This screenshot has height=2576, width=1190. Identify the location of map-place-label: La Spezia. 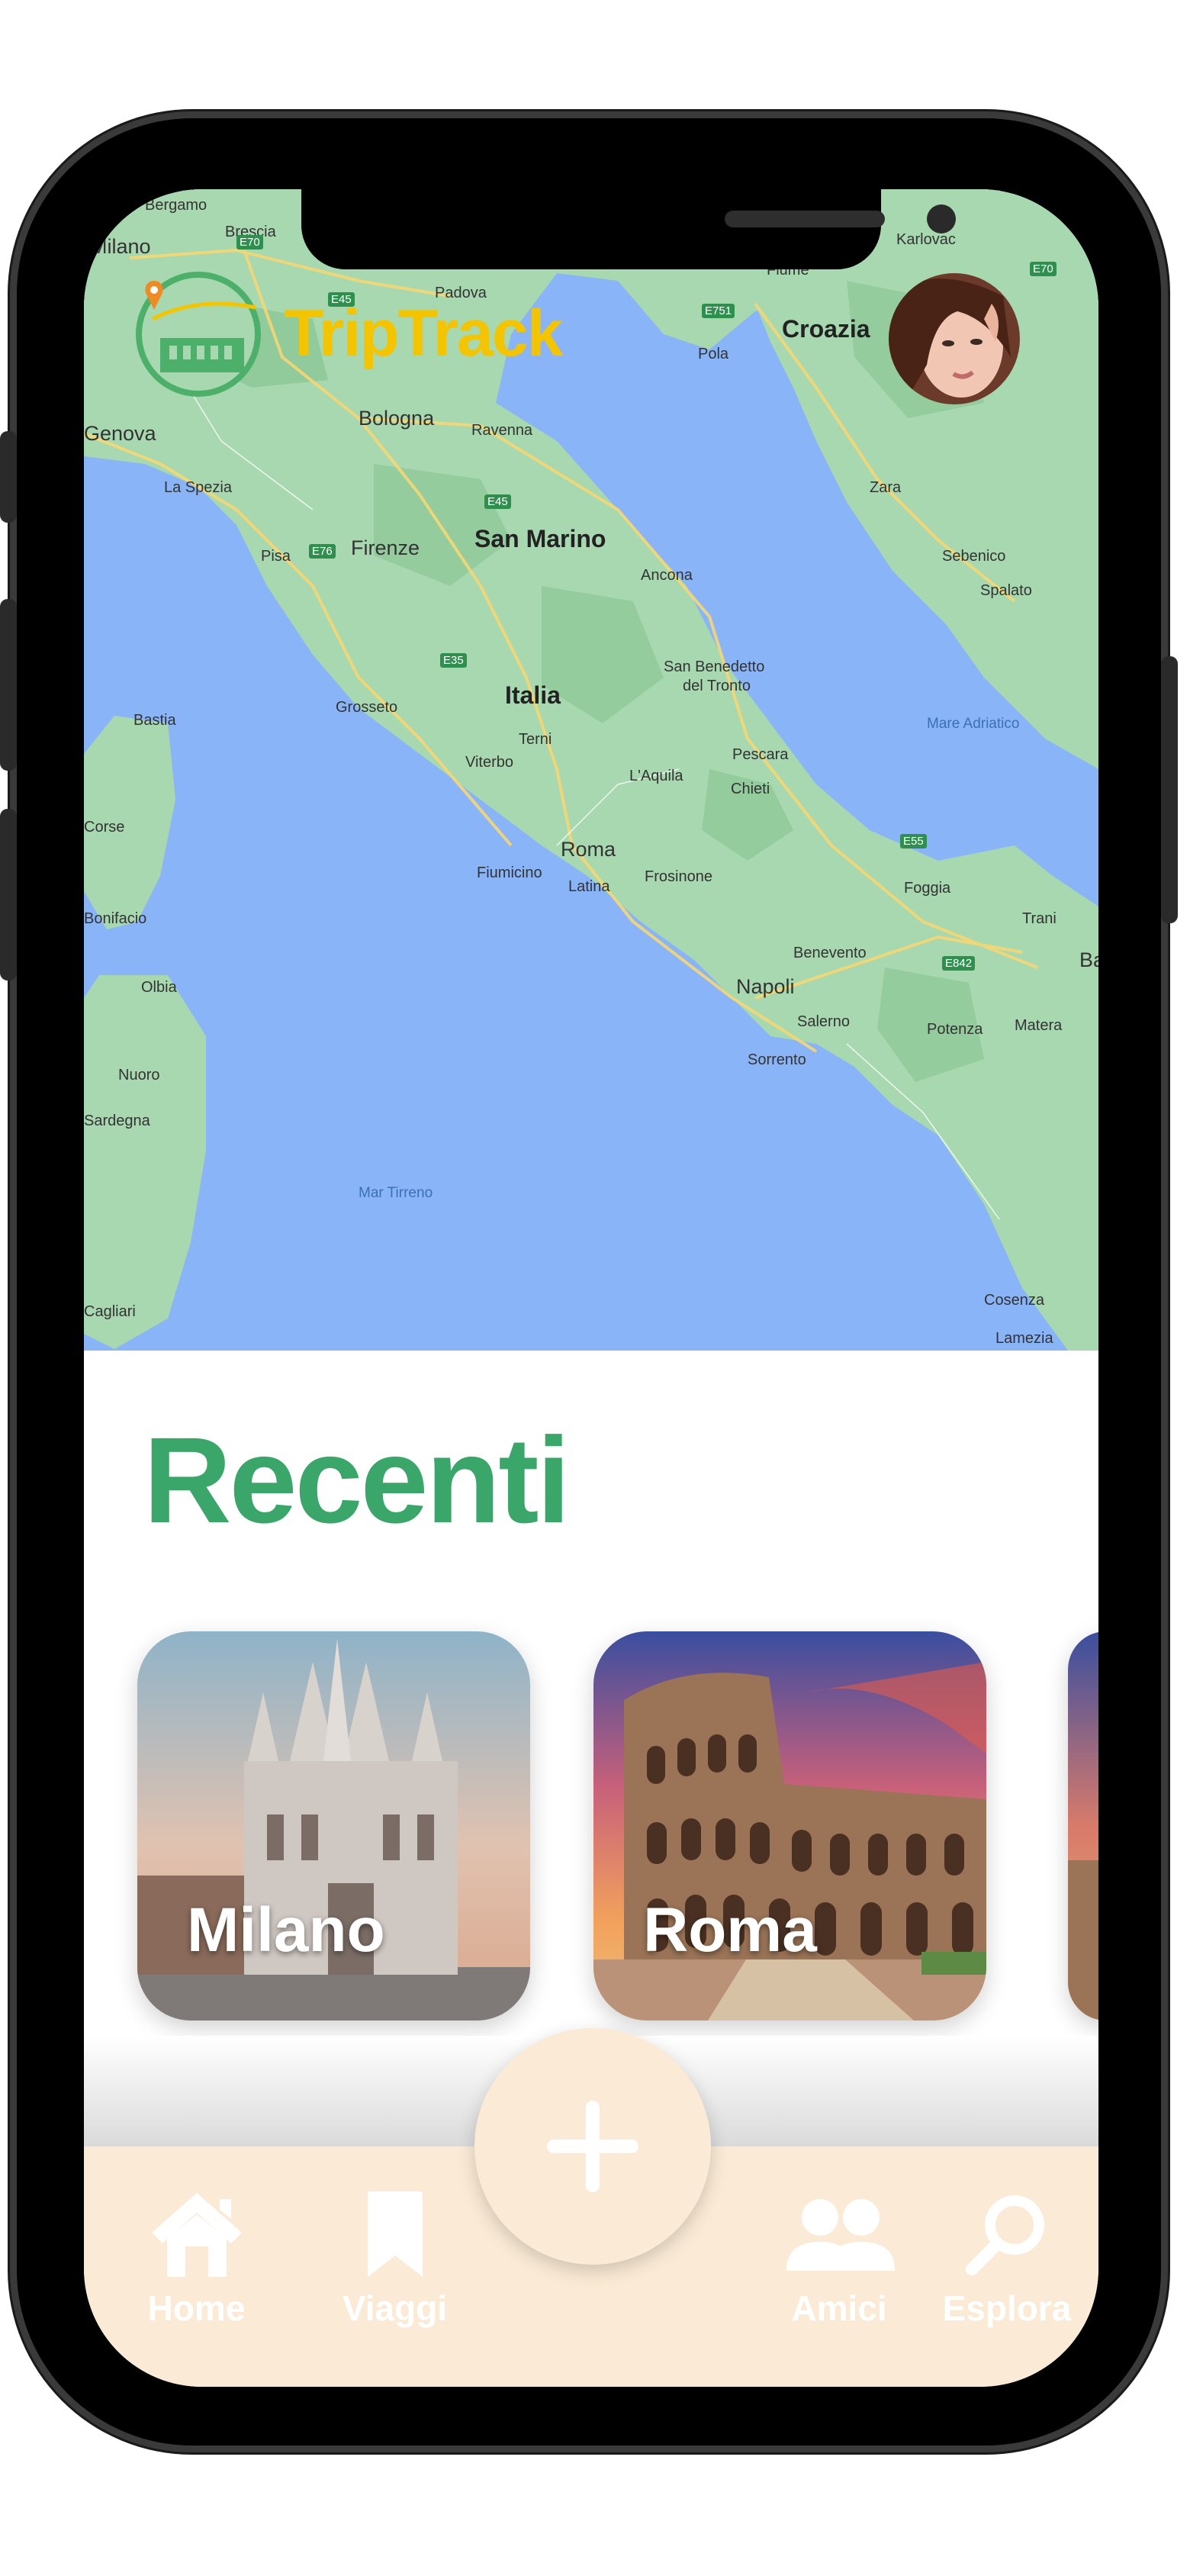
(198, 487).